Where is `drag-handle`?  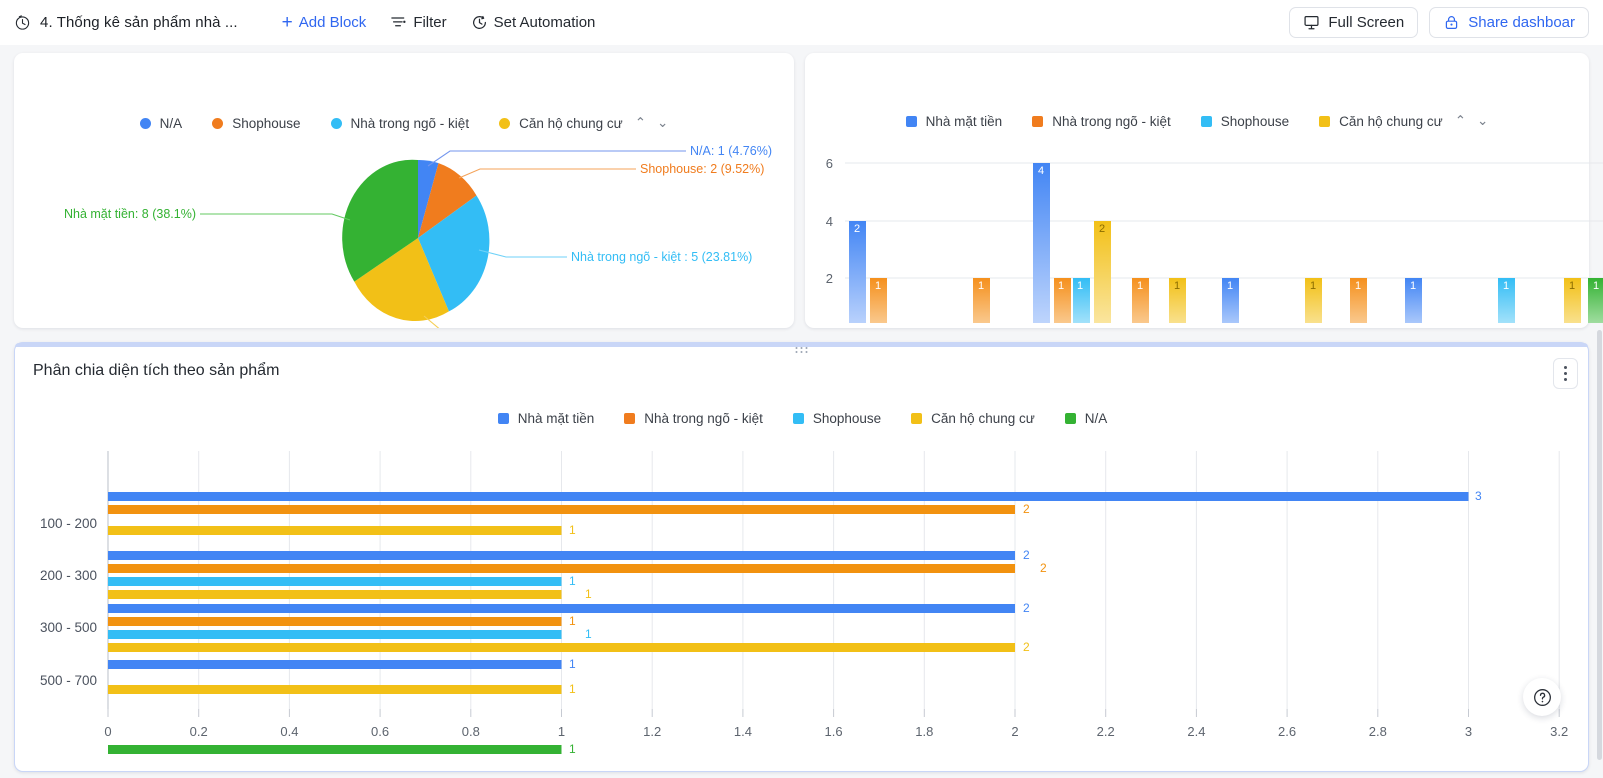
drag-handle is located at coordinates (801, 350).